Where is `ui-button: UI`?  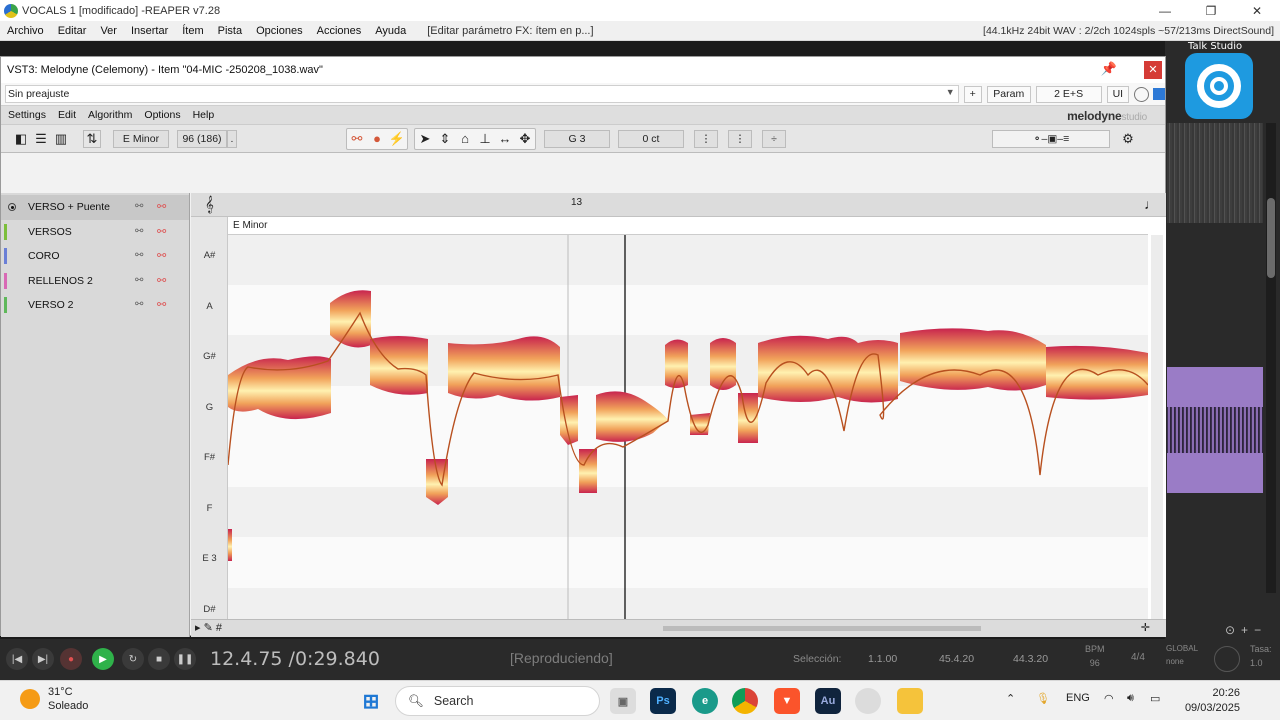 ui-button: UI is located at coordinates (1118, 94).